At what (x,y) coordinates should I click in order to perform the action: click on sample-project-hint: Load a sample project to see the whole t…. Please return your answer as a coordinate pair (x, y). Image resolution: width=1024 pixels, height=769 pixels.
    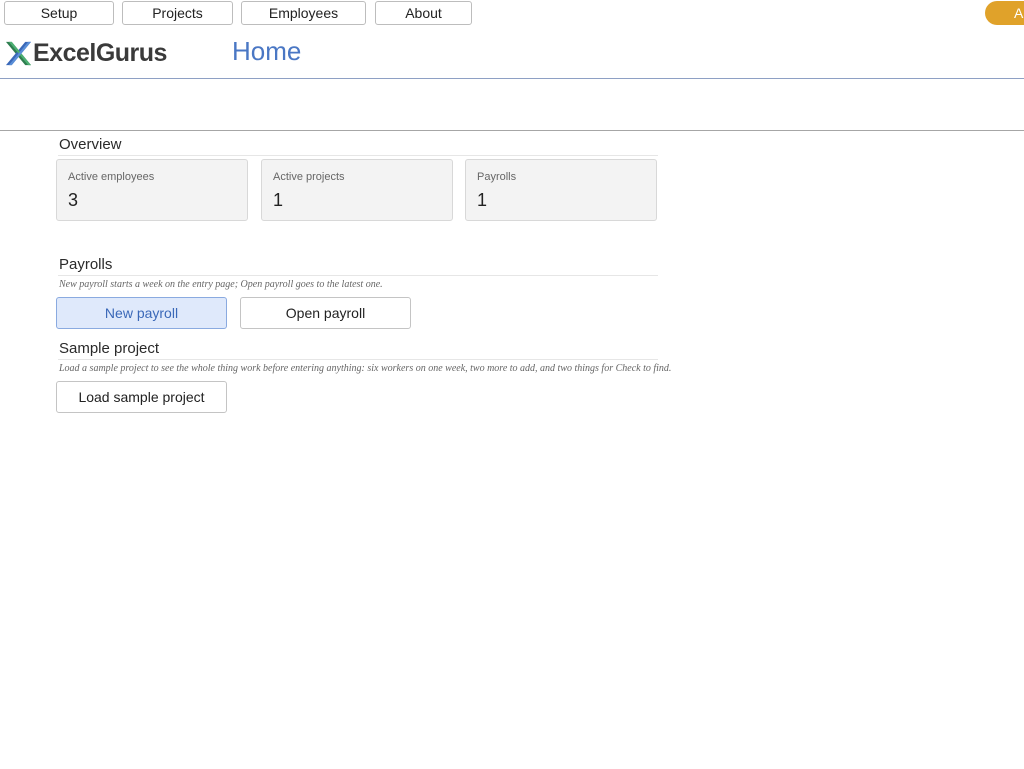
    Looking at the image, I should click on (365, 368).